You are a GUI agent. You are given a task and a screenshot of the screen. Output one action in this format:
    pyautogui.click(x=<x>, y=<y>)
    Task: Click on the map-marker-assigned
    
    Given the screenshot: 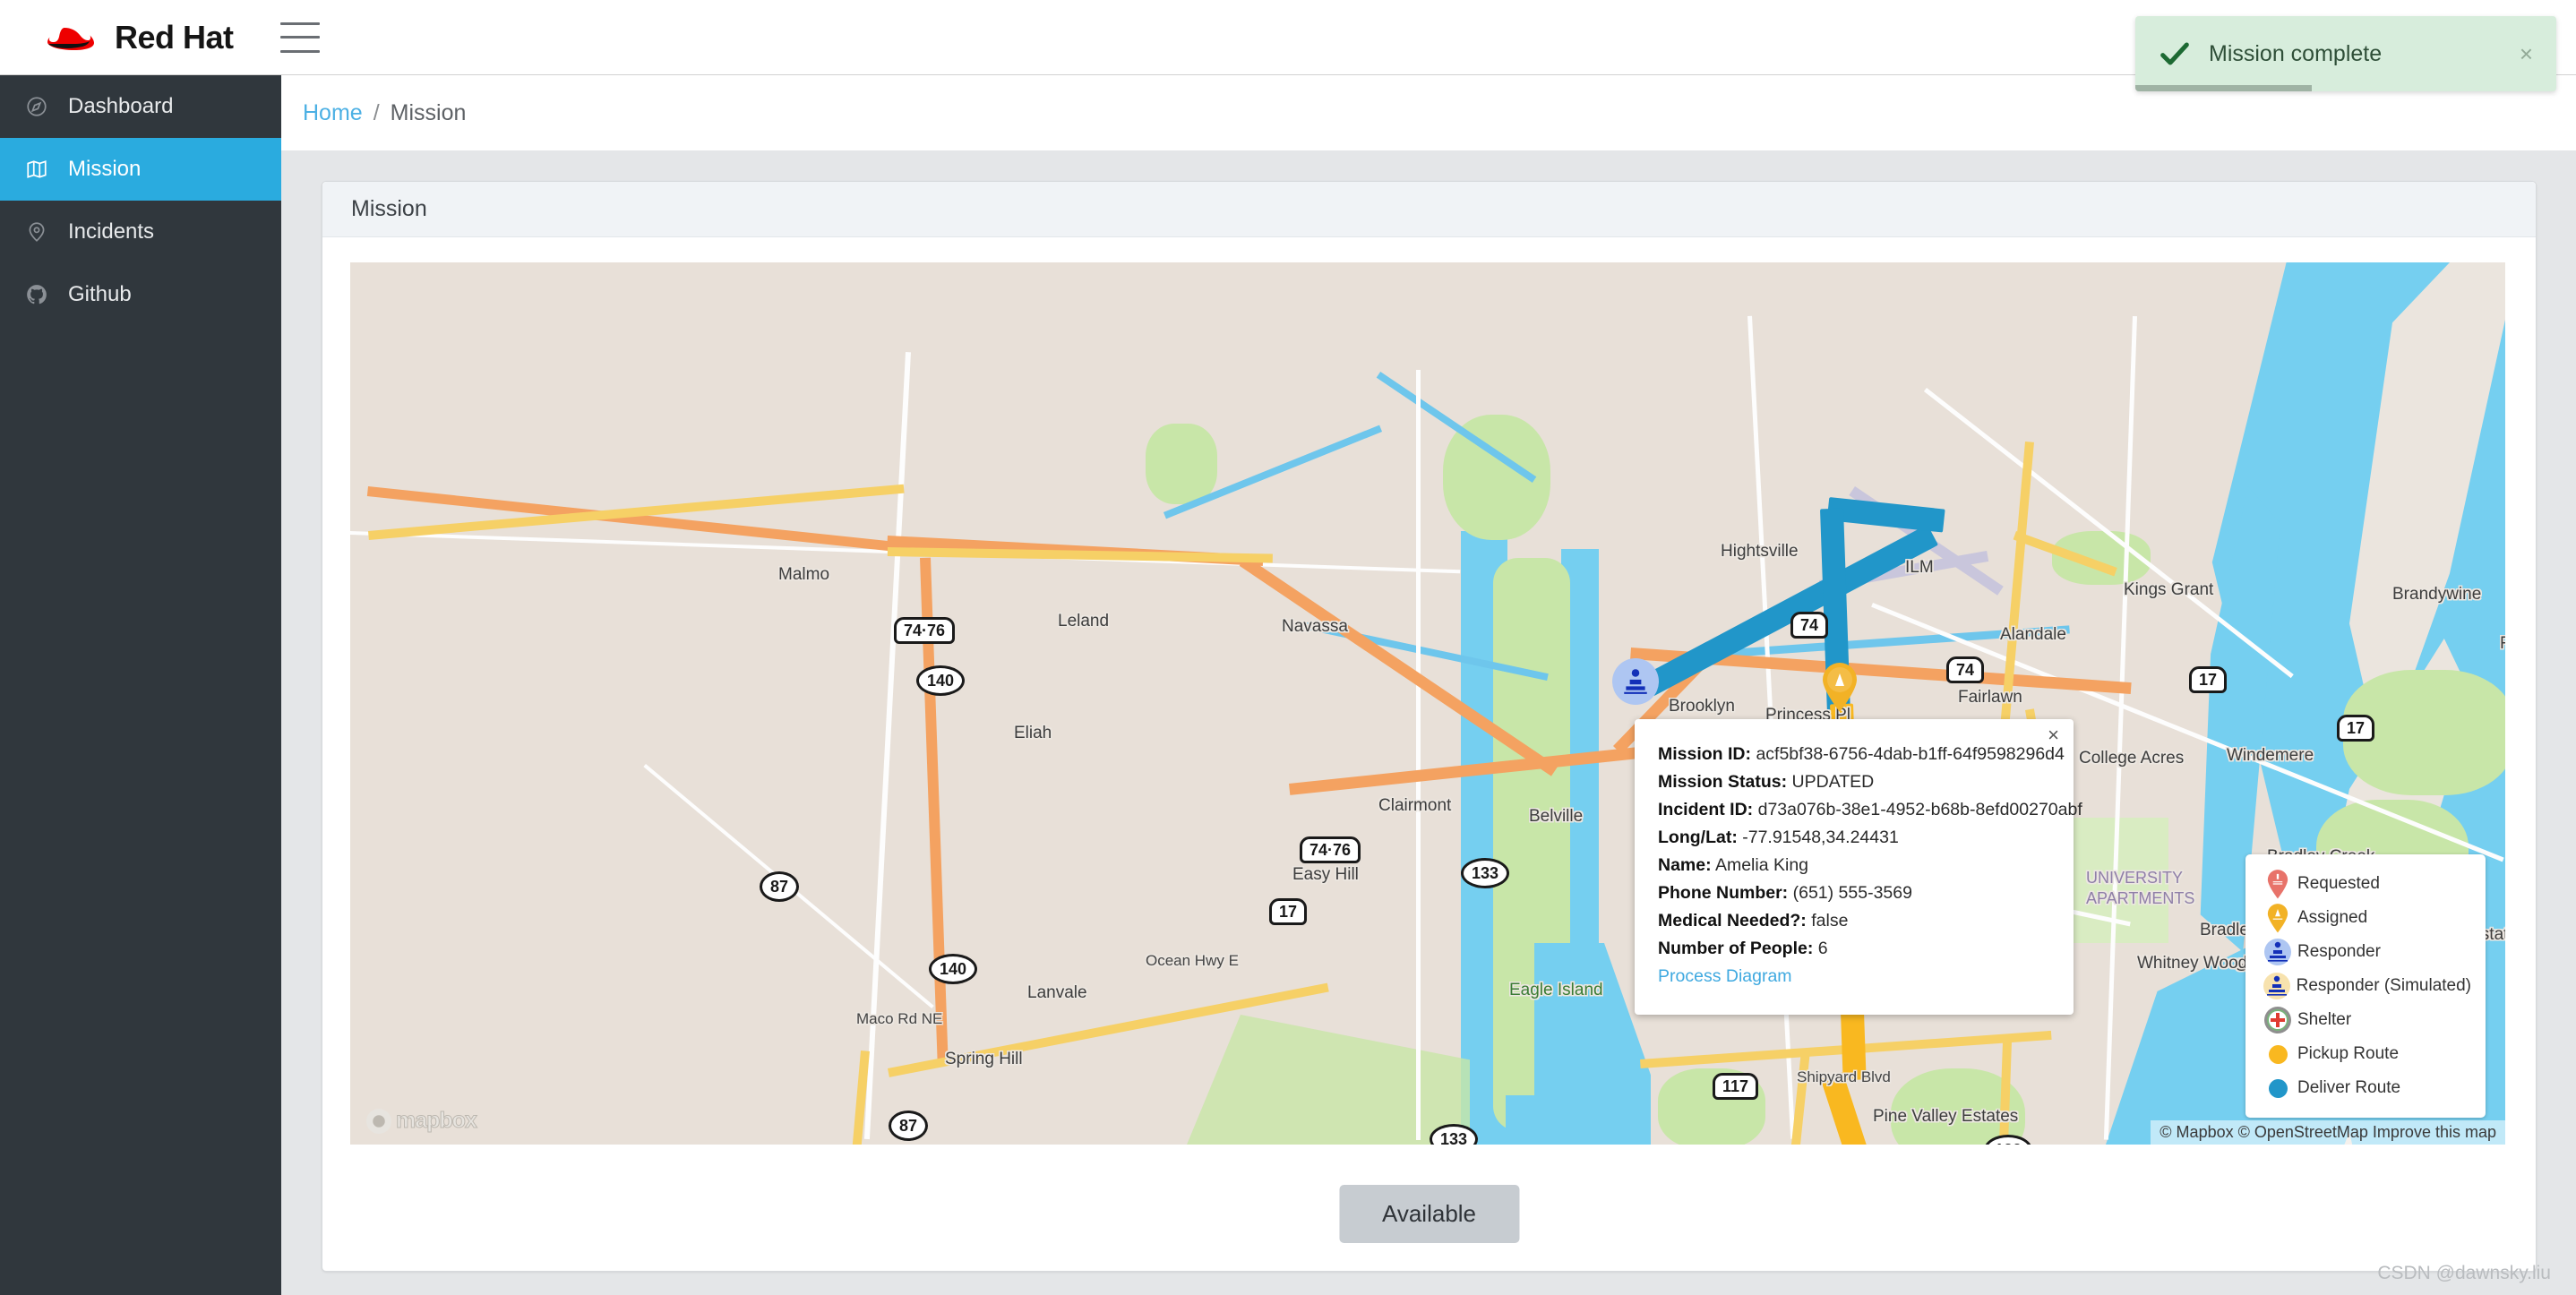 What is the action you would take?
    pyautogui.click(x=1839, y=689)
    